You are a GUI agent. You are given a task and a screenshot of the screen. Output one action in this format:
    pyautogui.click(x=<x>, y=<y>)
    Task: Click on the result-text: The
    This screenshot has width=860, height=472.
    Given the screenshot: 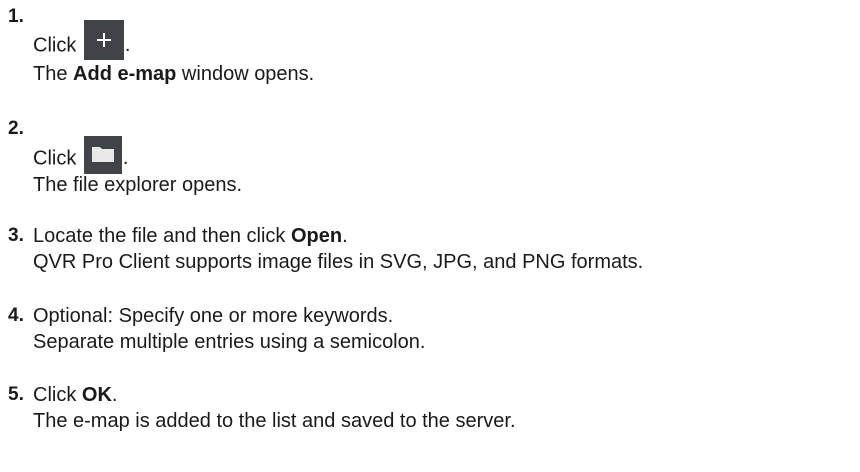 What is the action you would take?
    pyautogui.click(x=53, y=74)
    